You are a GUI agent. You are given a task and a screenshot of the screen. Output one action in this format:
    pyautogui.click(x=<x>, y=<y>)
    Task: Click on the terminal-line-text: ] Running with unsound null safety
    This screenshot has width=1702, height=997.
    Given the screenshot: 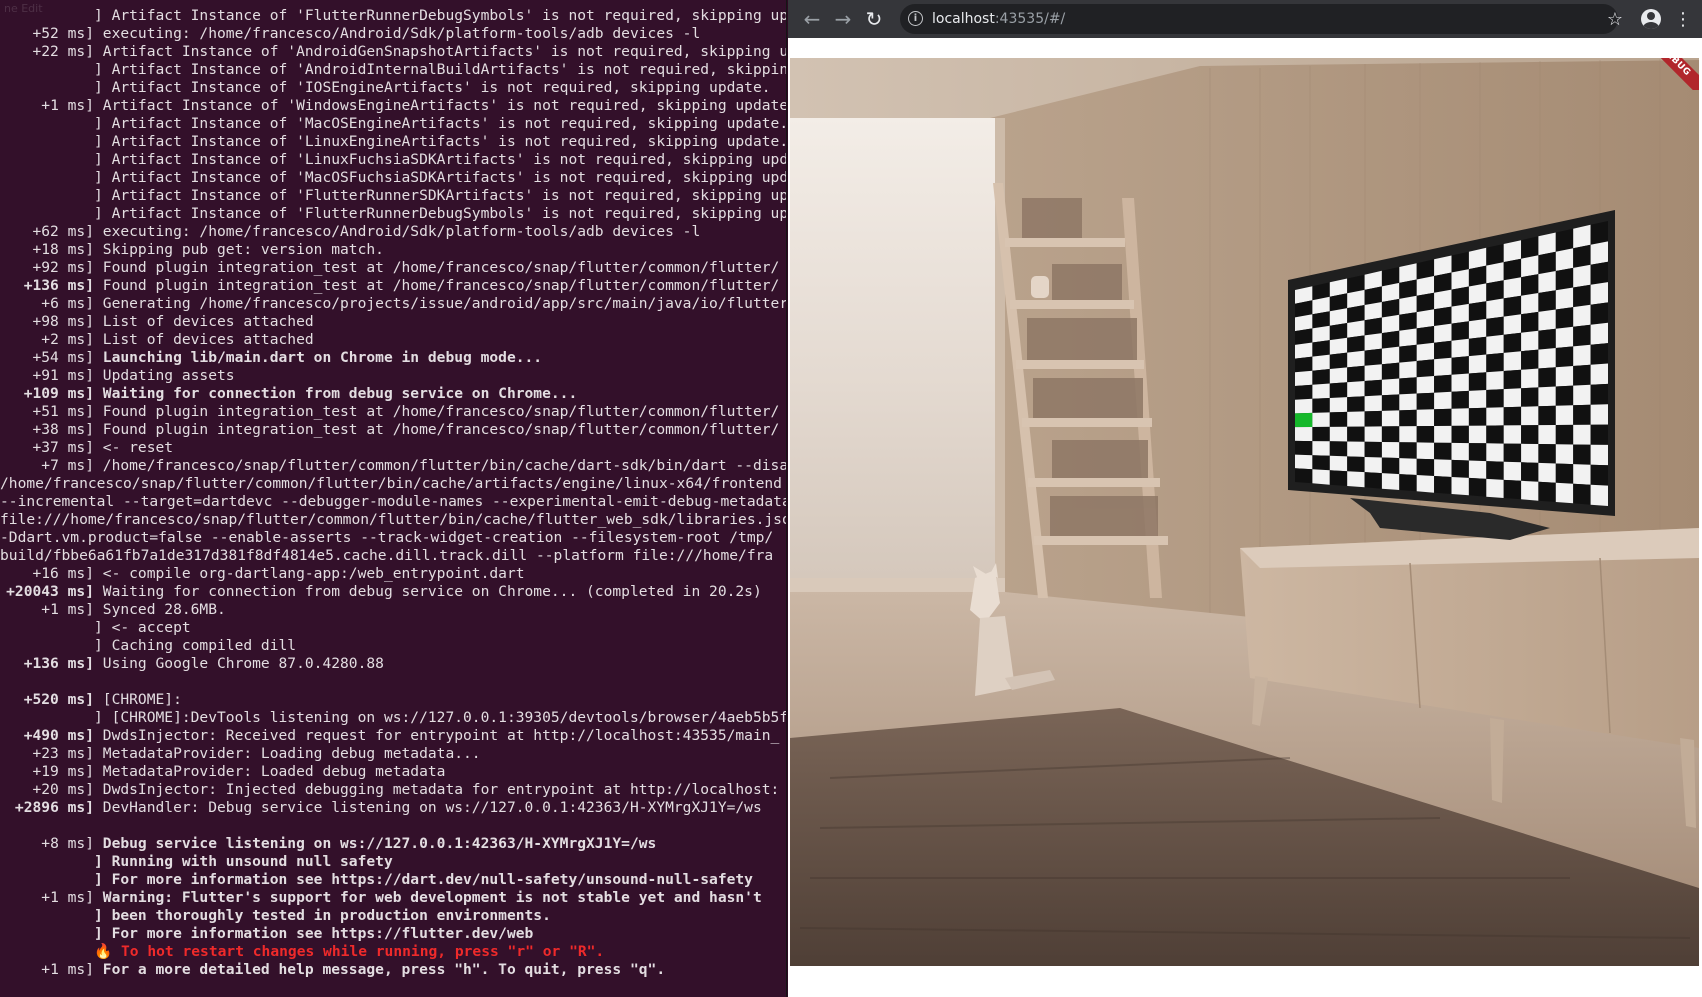 What is the action you would take?
    pyautogui.click(x=243, y=861)
    